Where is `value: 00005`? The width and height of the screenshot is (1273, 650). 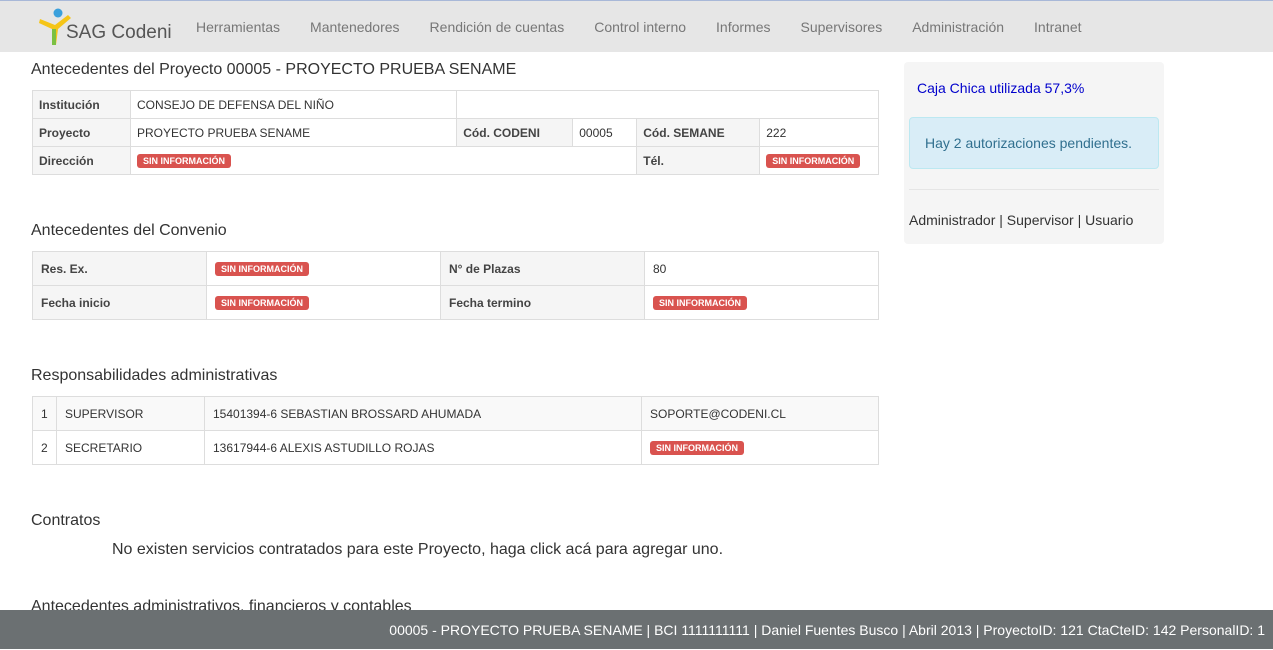 value: 00005 is located at coordinates (605, 132).